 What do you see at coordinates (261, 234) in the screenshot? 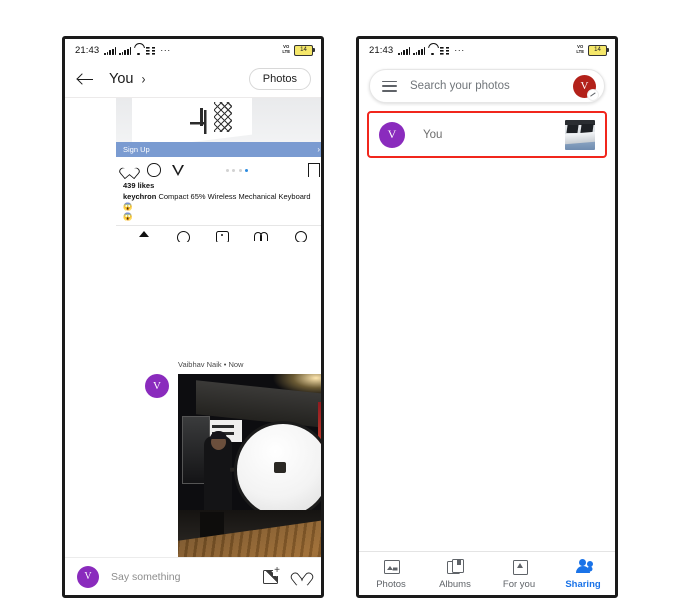
I see `activity-heart-icon` at bounding box center [261, 234].